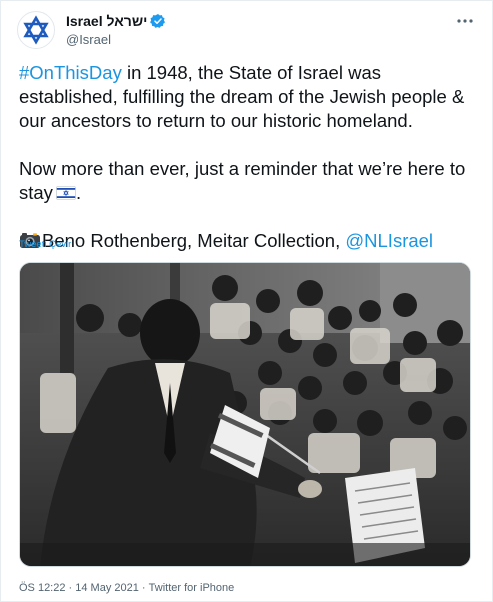  Describe the element at coordinates (66, 193) in the screenshot. I see `israel-flag-icon` at that location.